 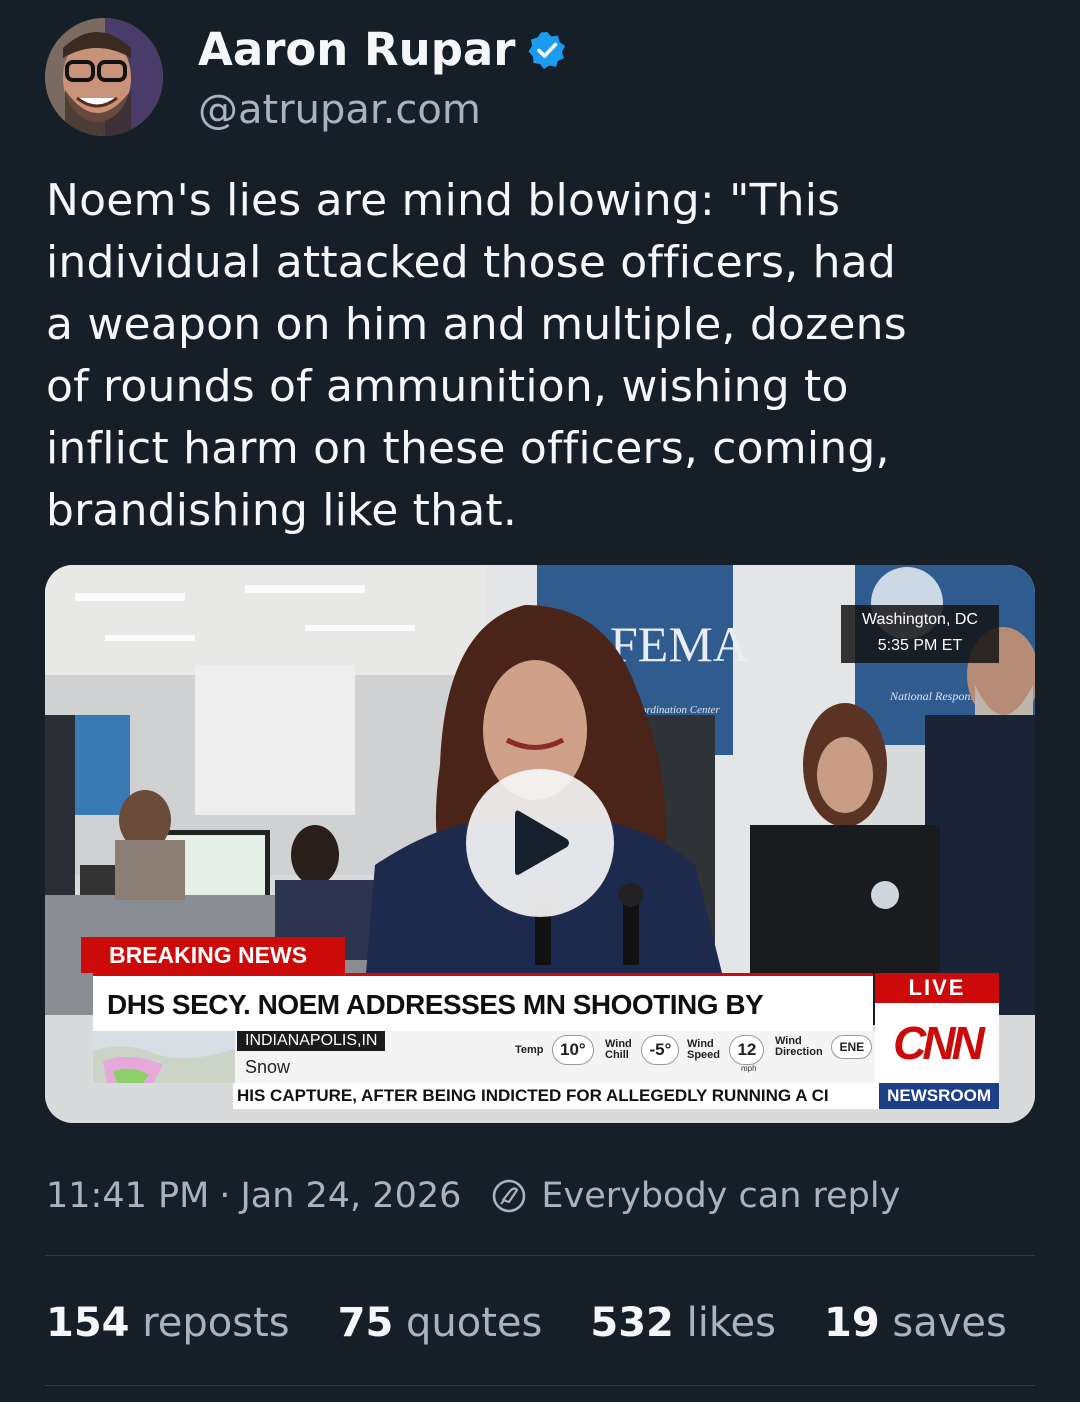 What do you see at coordinates (311, 1041) in the screenshot?
I see `weather-city: INDIANAPOLIS,IN` at bounding box center [311, 1041].